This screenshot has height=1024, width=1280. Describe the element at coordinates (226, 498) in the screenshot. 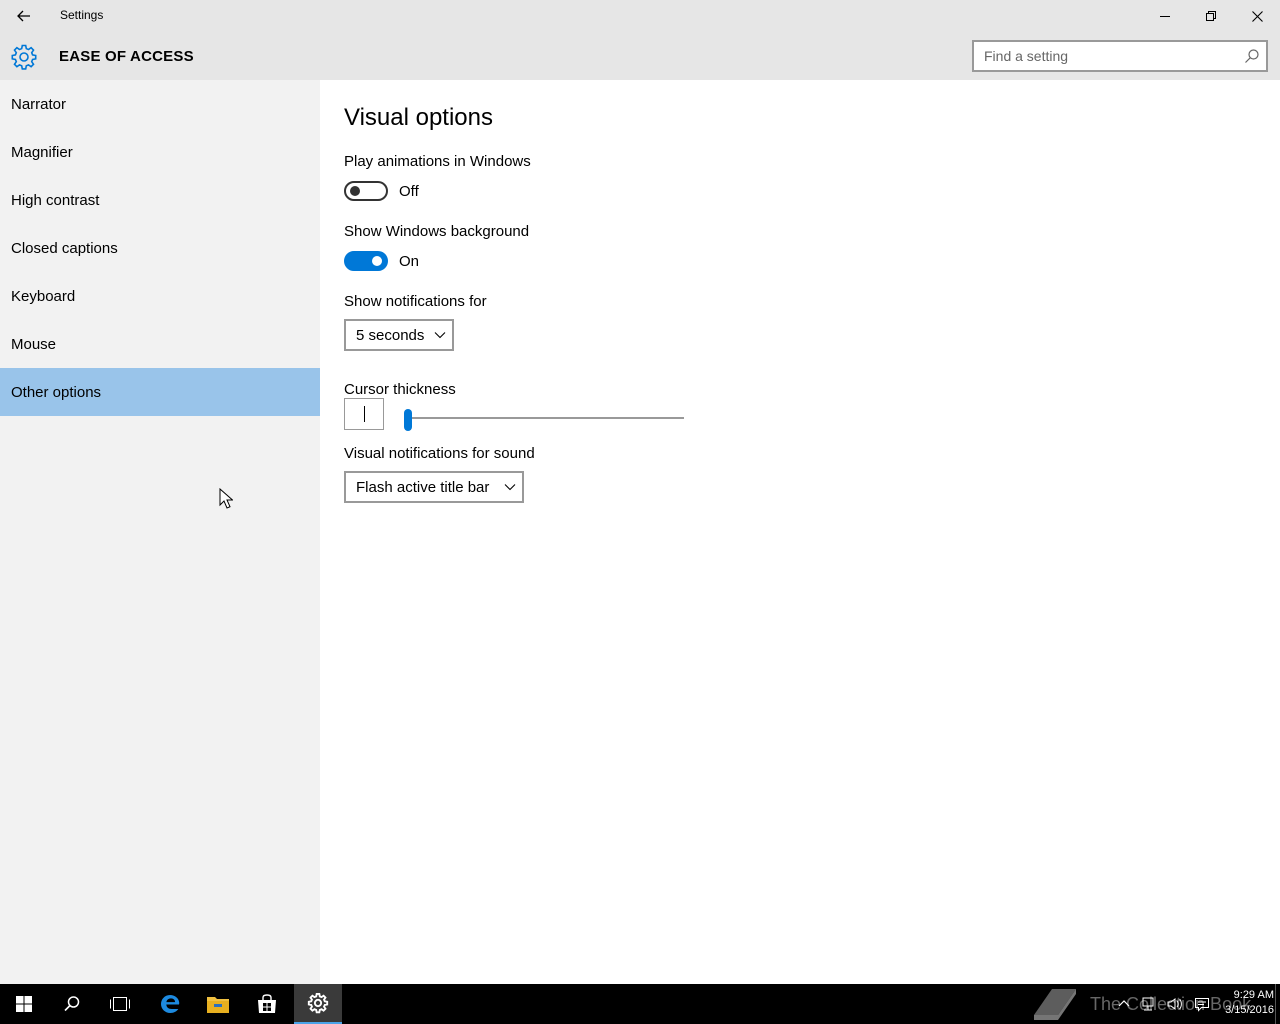

I see `mouse-pointer-icon` at that location.